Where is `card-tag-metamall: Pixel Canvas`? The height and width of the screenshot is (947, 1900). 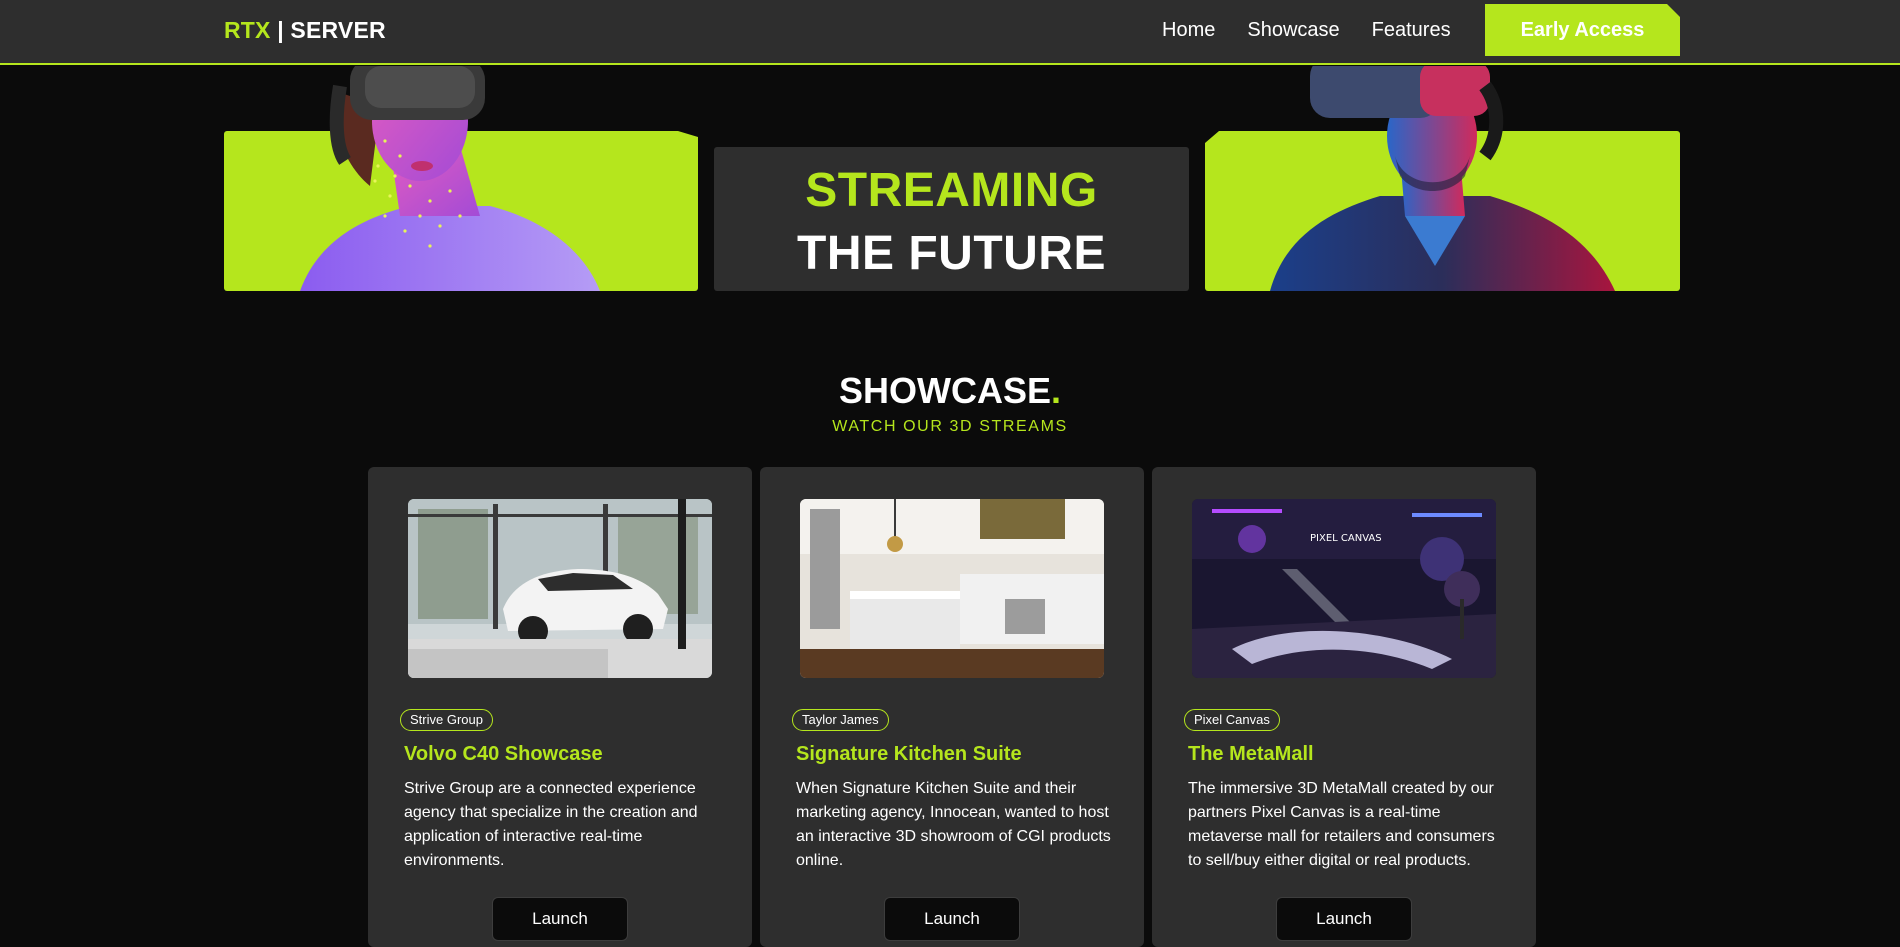 card-tag-metamall: Pixel Canvas is located at coordinates (1232, 720).